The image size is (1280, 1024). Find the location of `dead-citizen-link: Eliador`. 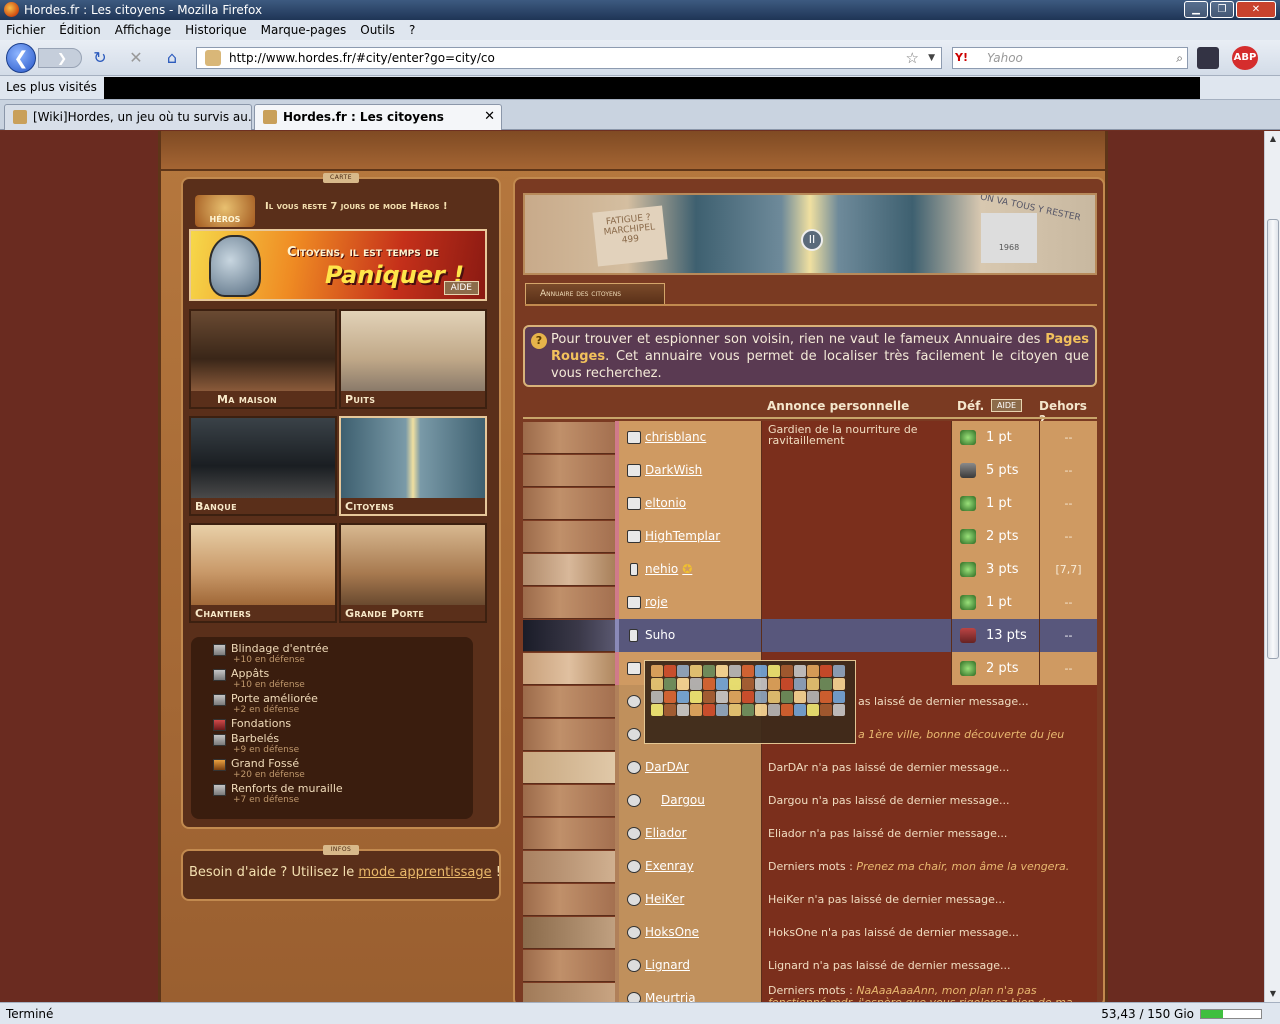

dead-citizen-link: Eliador is located at coordinates (690, 833).